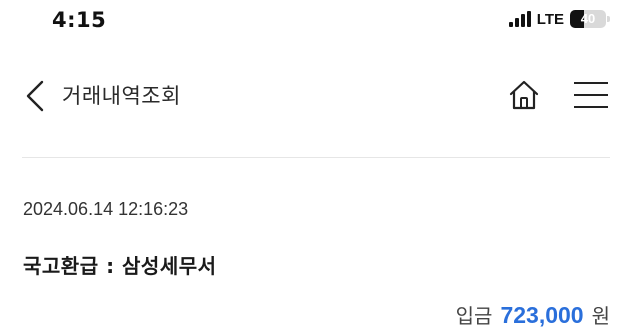 The height and width of the screenshot is (332, 632). I want to click on hamburger-menu-icon, so click(591, 95).